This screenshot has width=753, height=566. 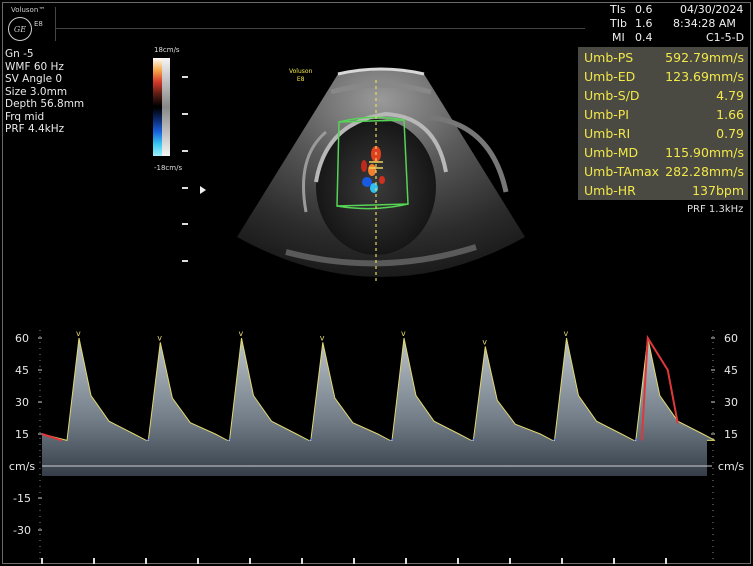 What do you see at coordinates (301, 71) in the screenshot?
I see `image-brand: Voluson` at bounding box center [301, 71].